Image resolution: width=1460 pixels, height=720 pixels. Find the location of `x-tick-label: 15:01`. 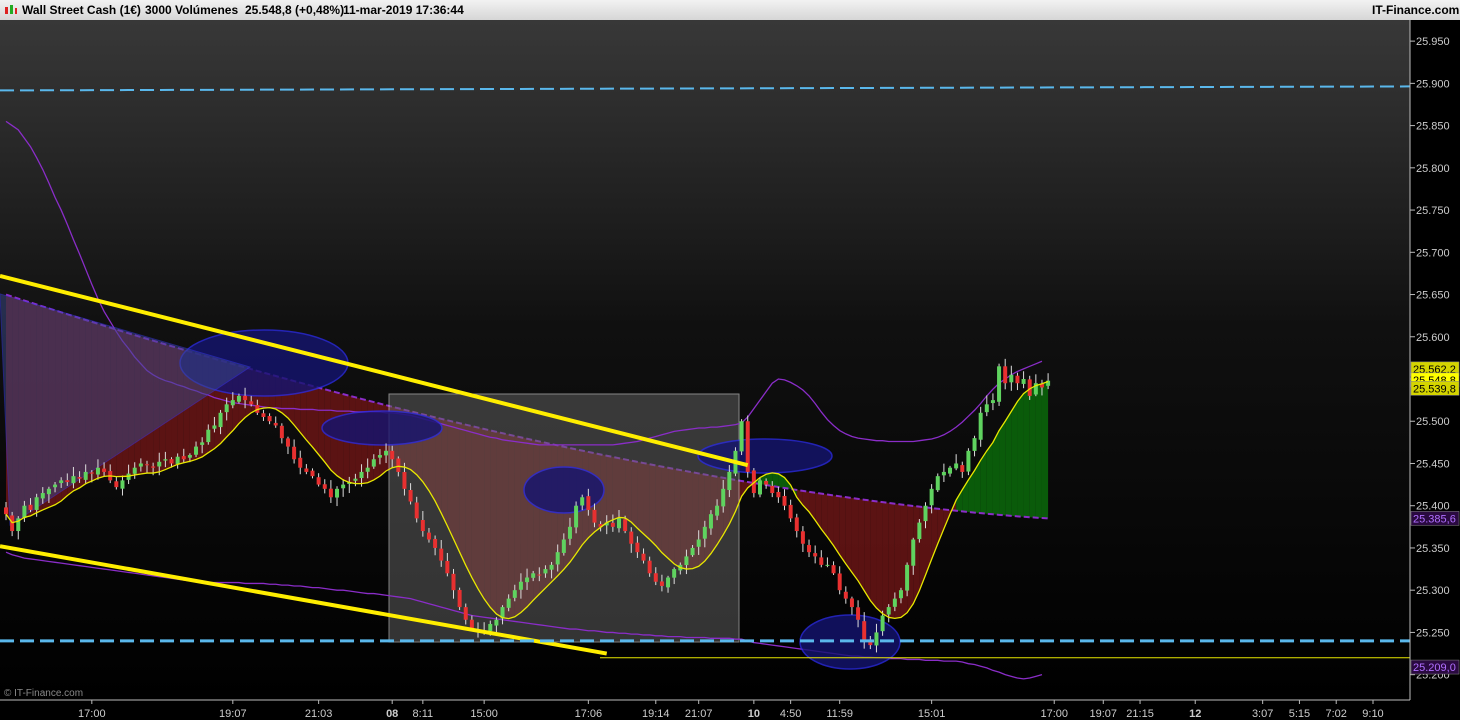

x-tick-label: 15:01 is located at coordinates (932, 714).